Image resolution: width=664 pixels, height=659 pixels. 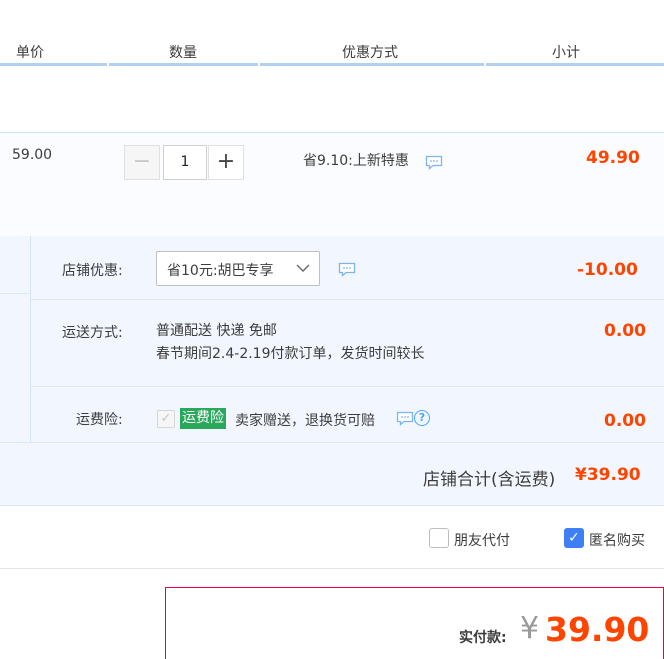 What do you see at coordinates (53, 64) in the screenshot?
I see `header-underline-price` at bounding box center [53, 64].